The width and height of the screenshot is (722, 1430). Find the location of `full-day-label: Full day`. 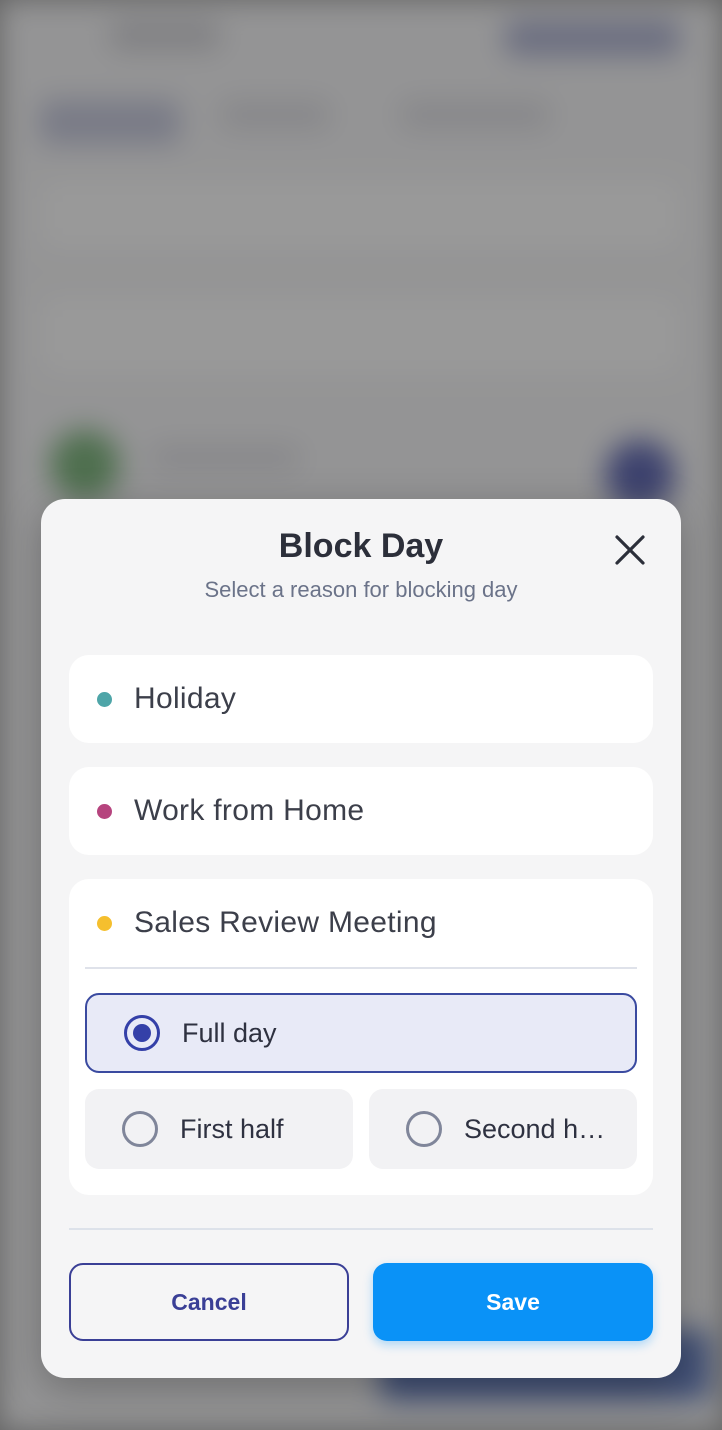

full-day-label: Full day is located at coordinates (229, 1032).